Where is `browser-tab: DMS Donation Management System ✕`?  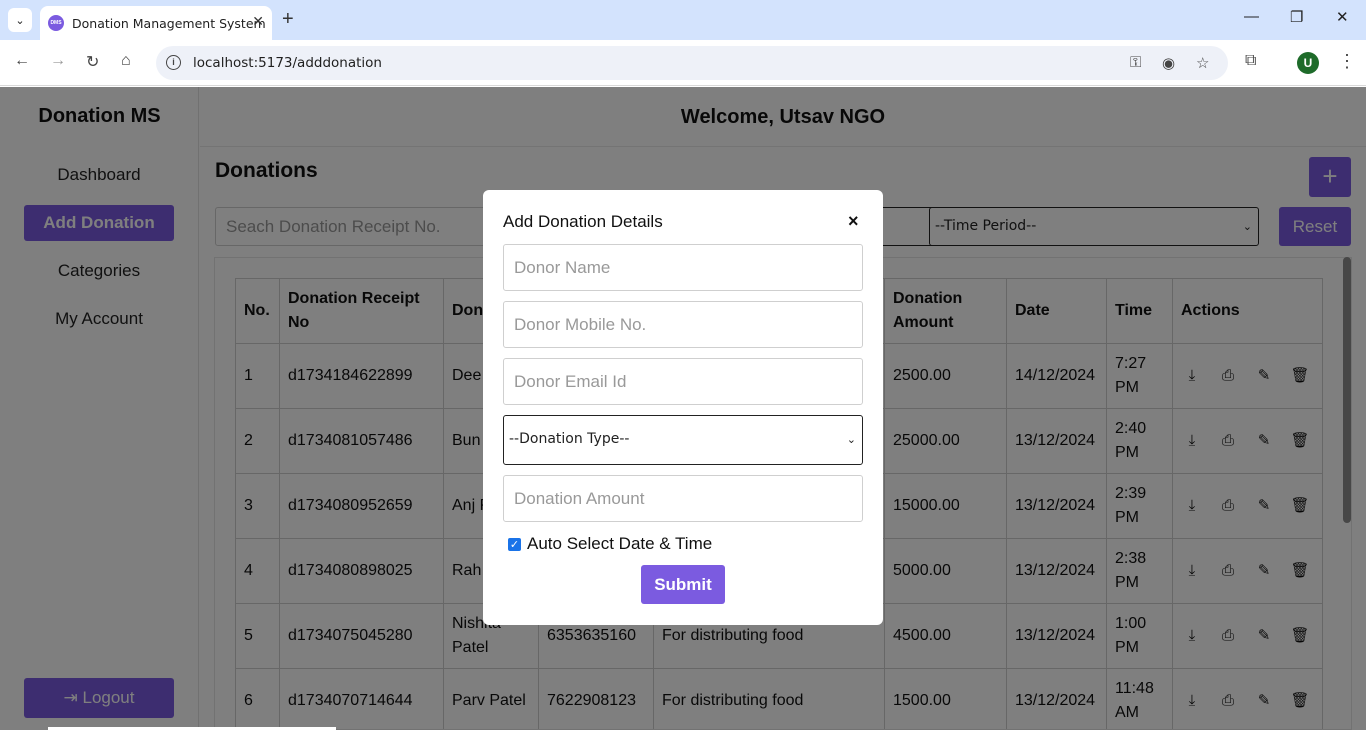 browser-tab: DMS Donation Management System ✕ is located at coordinates (156, 23).